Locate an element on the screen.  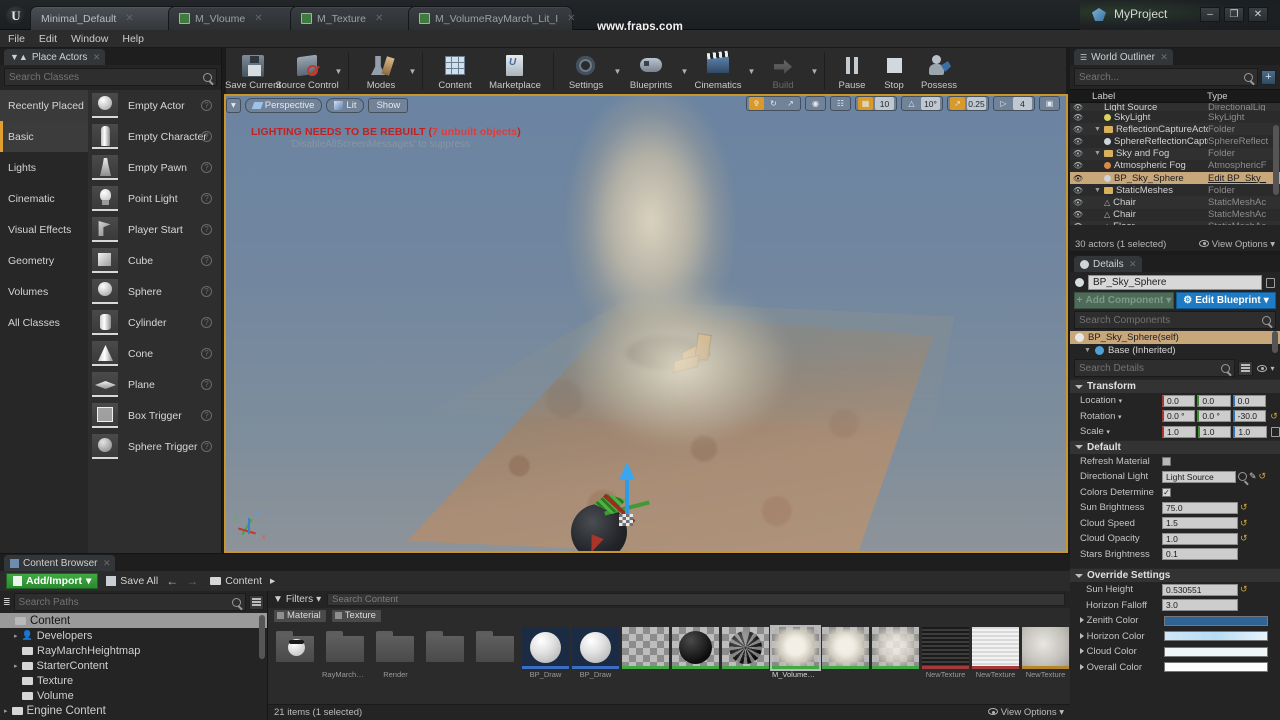
pause-button: Pause is located at coordinates (852, 71).